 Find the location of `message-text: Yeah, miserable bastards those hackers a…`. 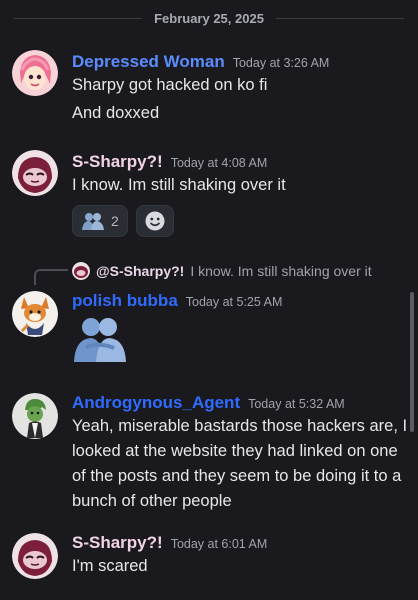

message-text: Yeah, miserable bastards those hackers a… is located at coordinates (240, 463).